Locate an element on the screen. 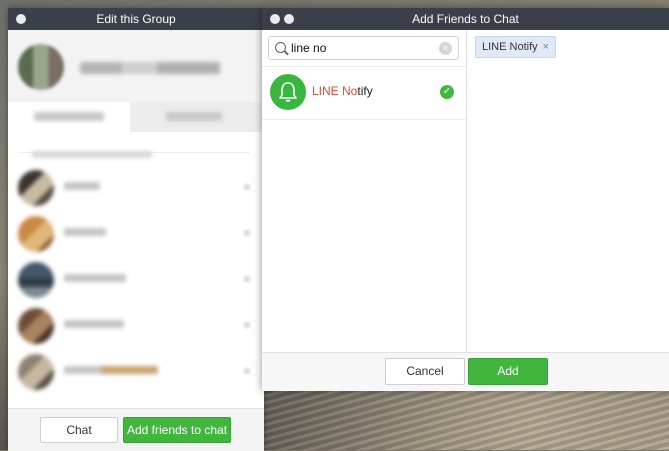 Image resolution: width=669 pixels, height=451 pixels. result-name-rest: tify is located at coordinates (365, 91).